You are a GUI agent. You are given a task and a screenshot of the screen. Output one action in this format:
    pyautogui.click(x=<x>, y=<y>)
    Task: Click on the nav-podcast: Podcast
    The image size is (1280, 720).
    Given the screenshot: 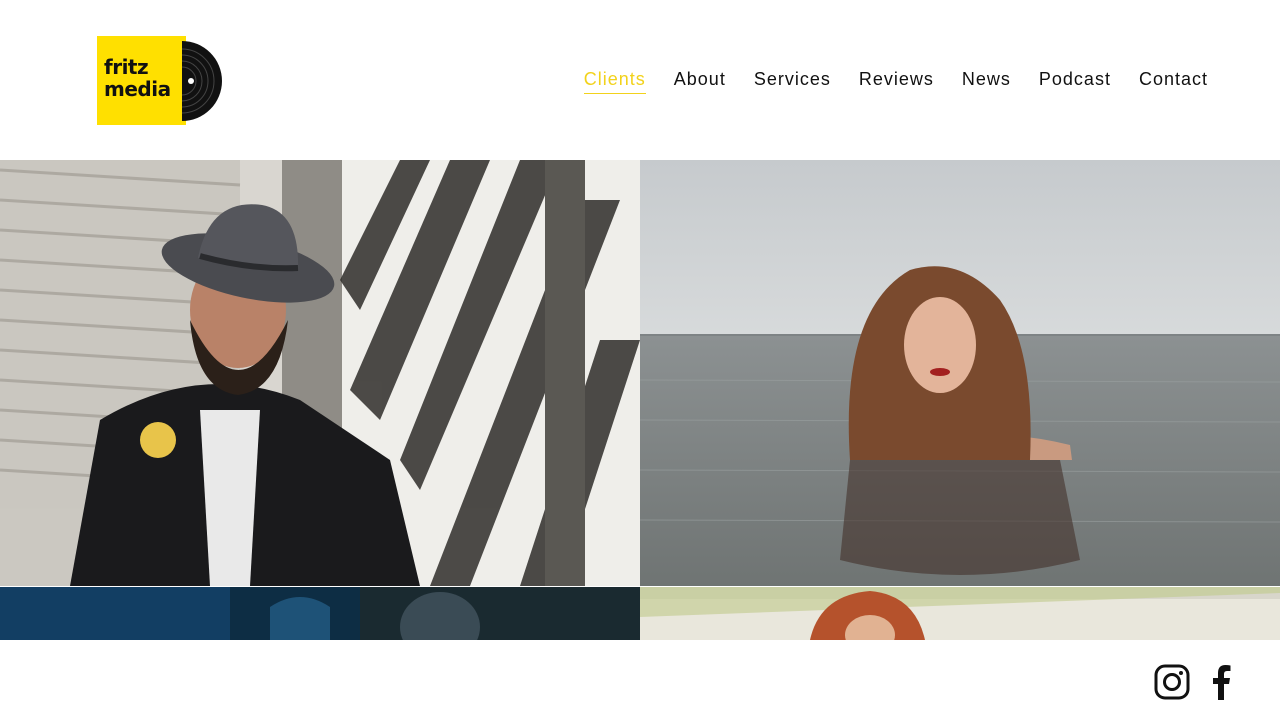 What is the action you would take?
    pyautogui.click(x=1075, y=81)
    